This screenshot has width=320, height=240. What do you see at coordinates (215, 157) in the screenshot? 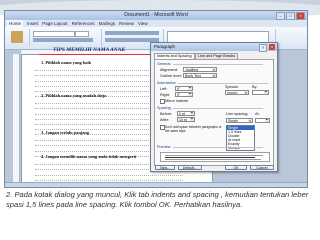
I see `preview-box` at bounding box center [215, 157].